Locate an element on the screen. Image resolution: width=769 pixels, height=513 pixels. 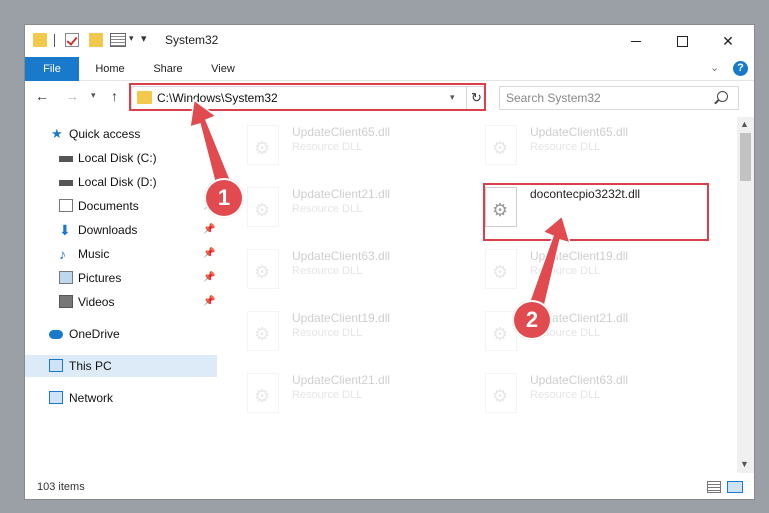
details-icon is located at coordinates (118, 40).